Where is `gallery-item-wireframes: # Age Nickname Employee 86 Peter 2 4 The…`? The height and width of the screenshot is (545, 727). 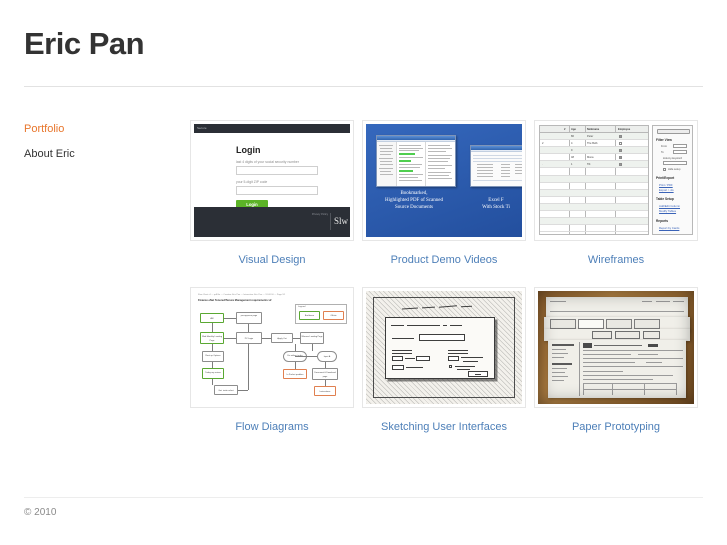
gallery-item-wireframes: # Age Nickname Employee 86 Peter 2 4 The… is located at coordinates (620, 193).